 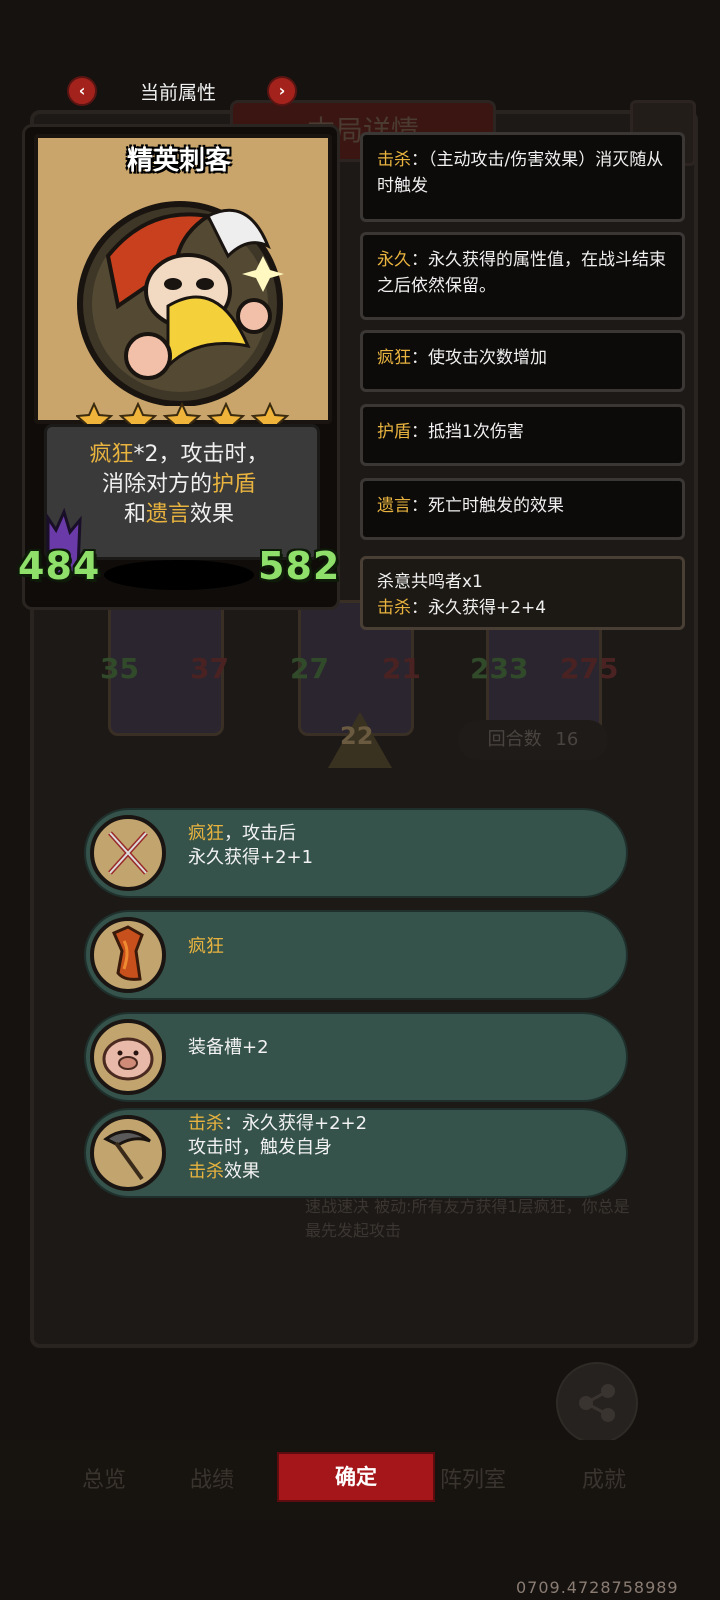 I want to click on keyword-kill: 击杀：（主动攻击/伤害效果）消灭随从时触发, so click(x=522, y=177).